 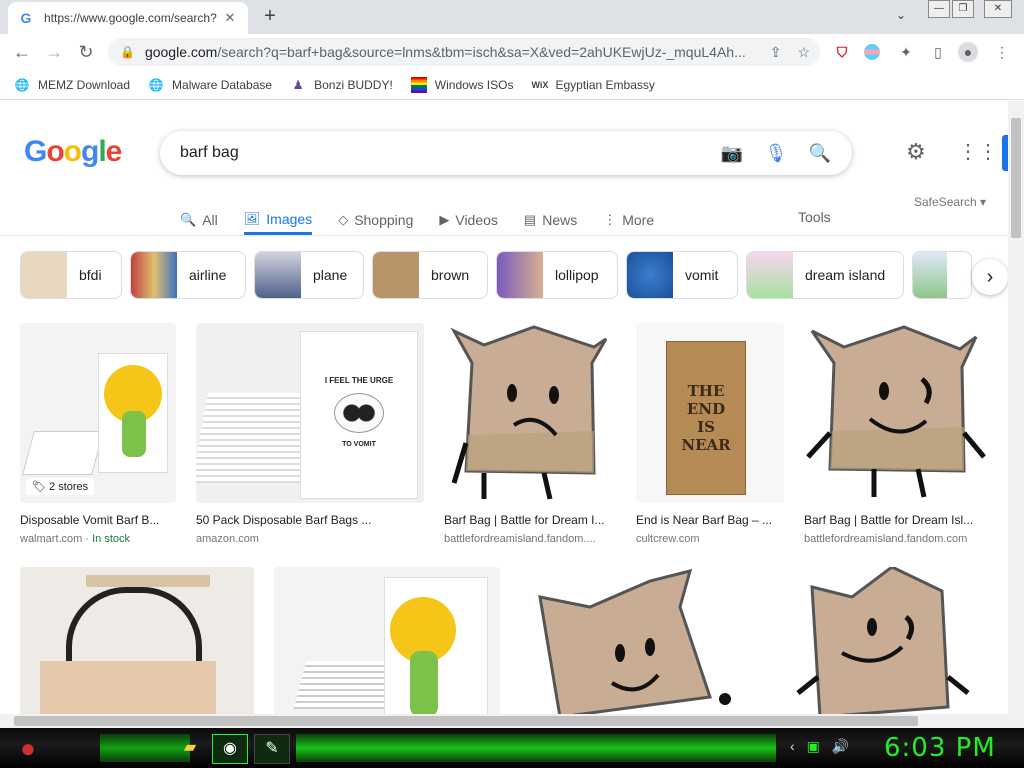 What do you see at coordinates (592, 85) in the screenshot?
I see `bookmark-egyptian-embassy: WiX Egyptian Embassy` at bounding box center [592, 85].